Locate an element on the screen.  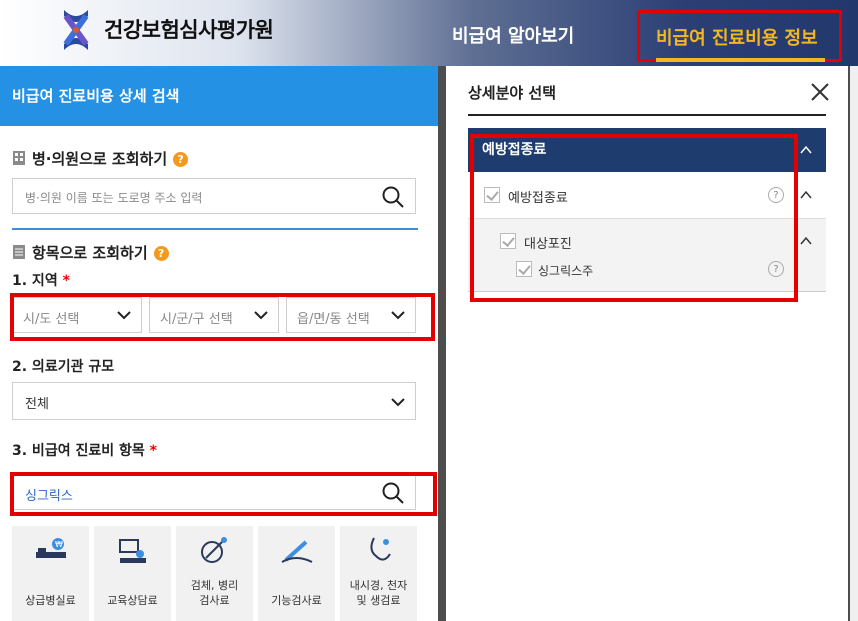
hospital-search-section-label: 병·의원으로 조회하기 is located at coordinates (100, 159).